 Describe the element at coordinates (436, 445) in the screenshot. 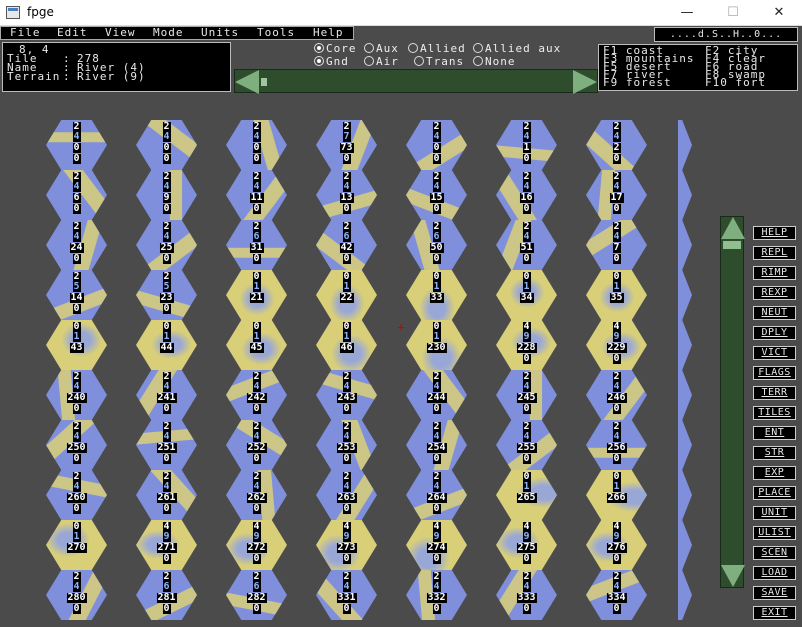

I see `hex-tile: 2 4 254 0` at that location.